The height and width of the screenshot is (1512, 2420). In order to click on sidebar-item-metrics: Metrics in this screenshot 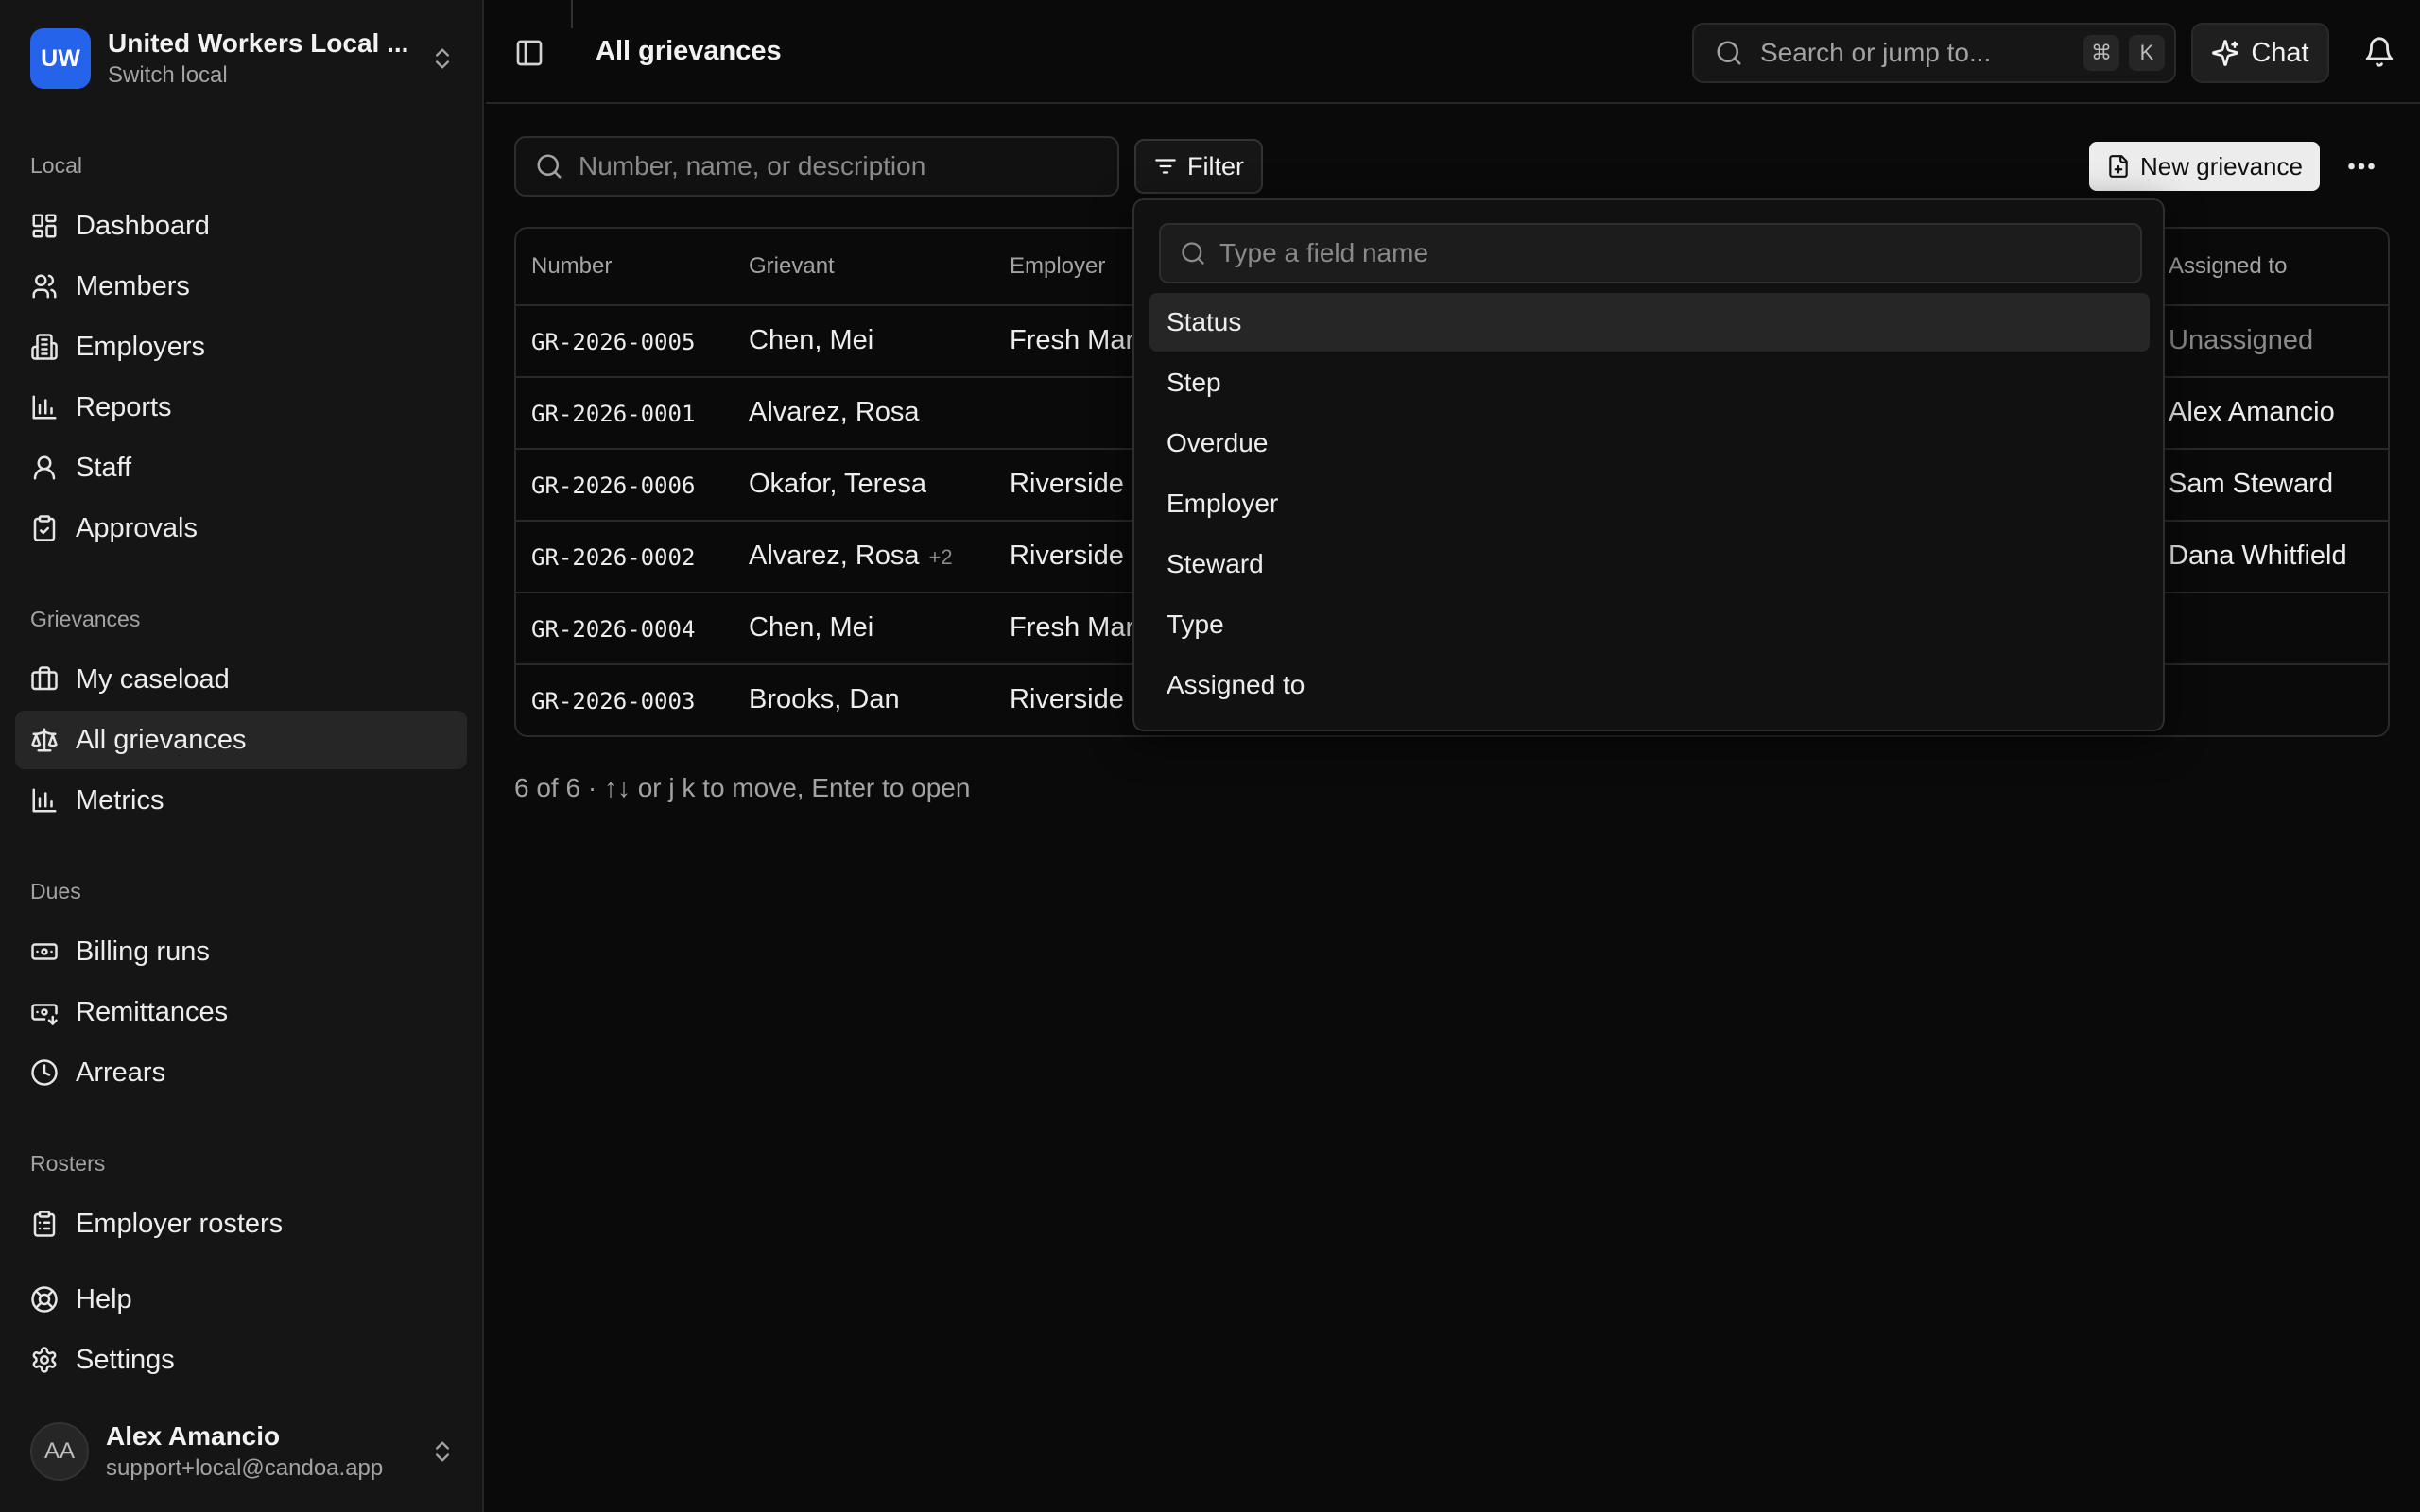, I will do `click(241, 800)`.